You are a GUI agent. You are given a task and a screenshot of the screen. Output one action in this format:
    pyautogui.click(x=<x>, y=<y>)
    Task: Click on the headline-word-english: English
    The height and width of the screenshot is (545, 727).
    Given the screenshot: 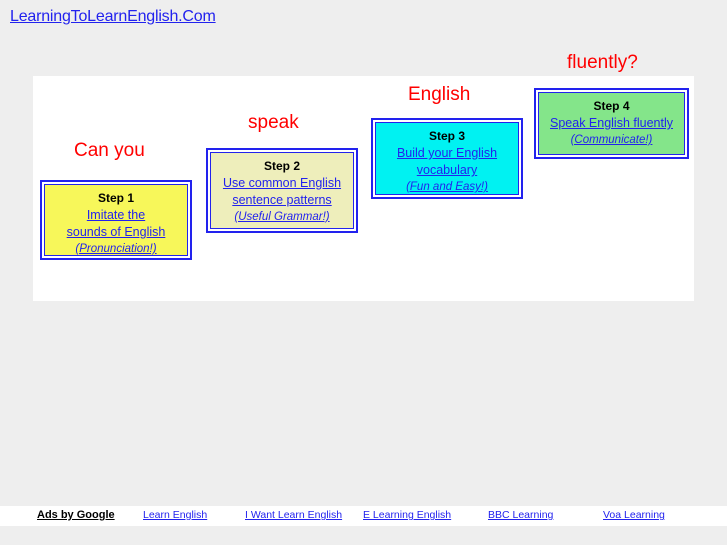 What is the action you would take?
    pyautogui.click(x=439, y=94)
    